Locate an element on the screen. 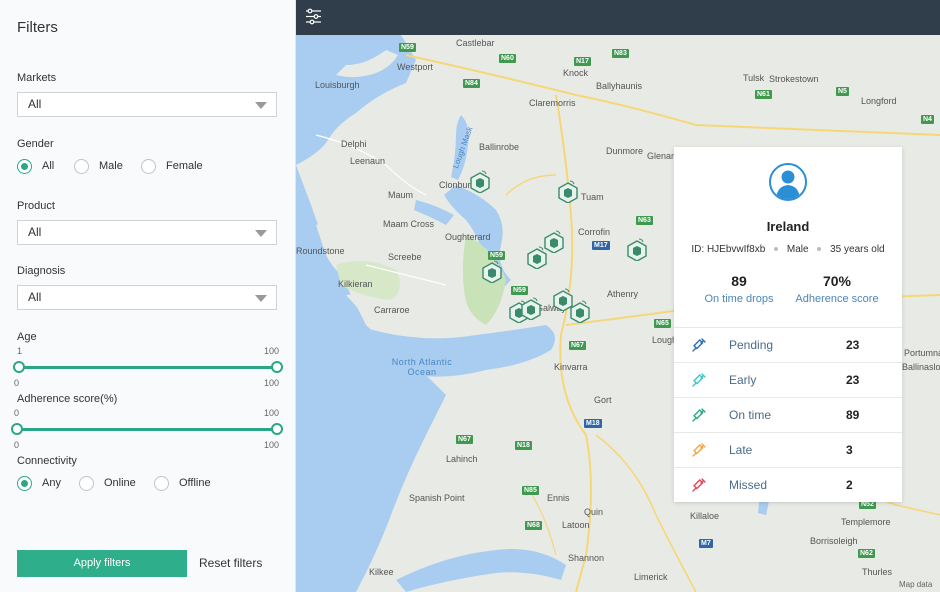 The height and width of the screenshot is (592, 940). map-place-label: Longford is located at coordinates (879, 101).